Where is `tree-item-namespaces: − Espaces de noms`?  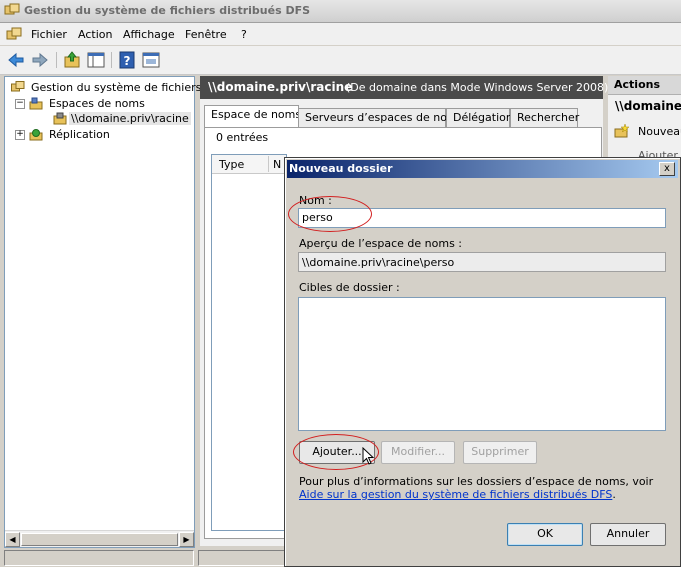
tree-item-namespaces: − Espaces de noms is located at coordinates (101, 103).